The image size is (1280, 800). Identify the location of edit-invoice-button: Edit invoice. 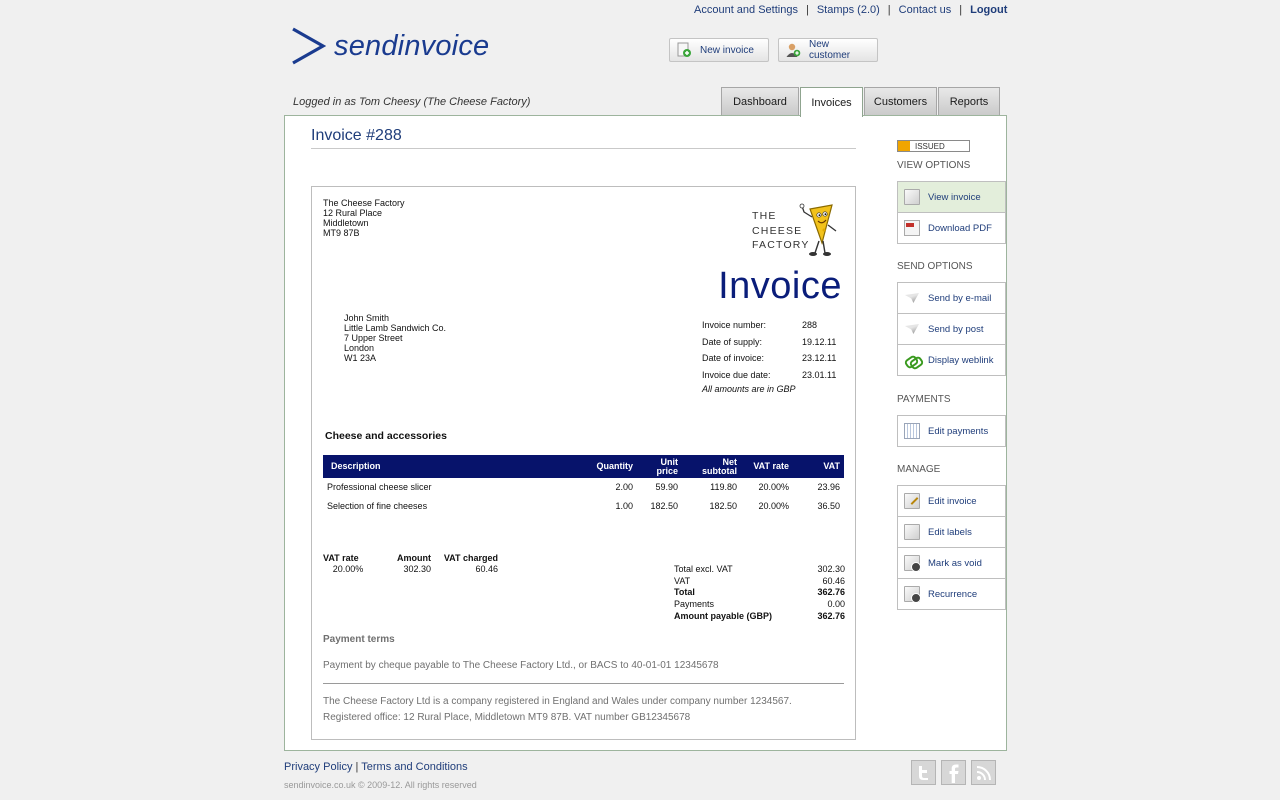
(951, 501).